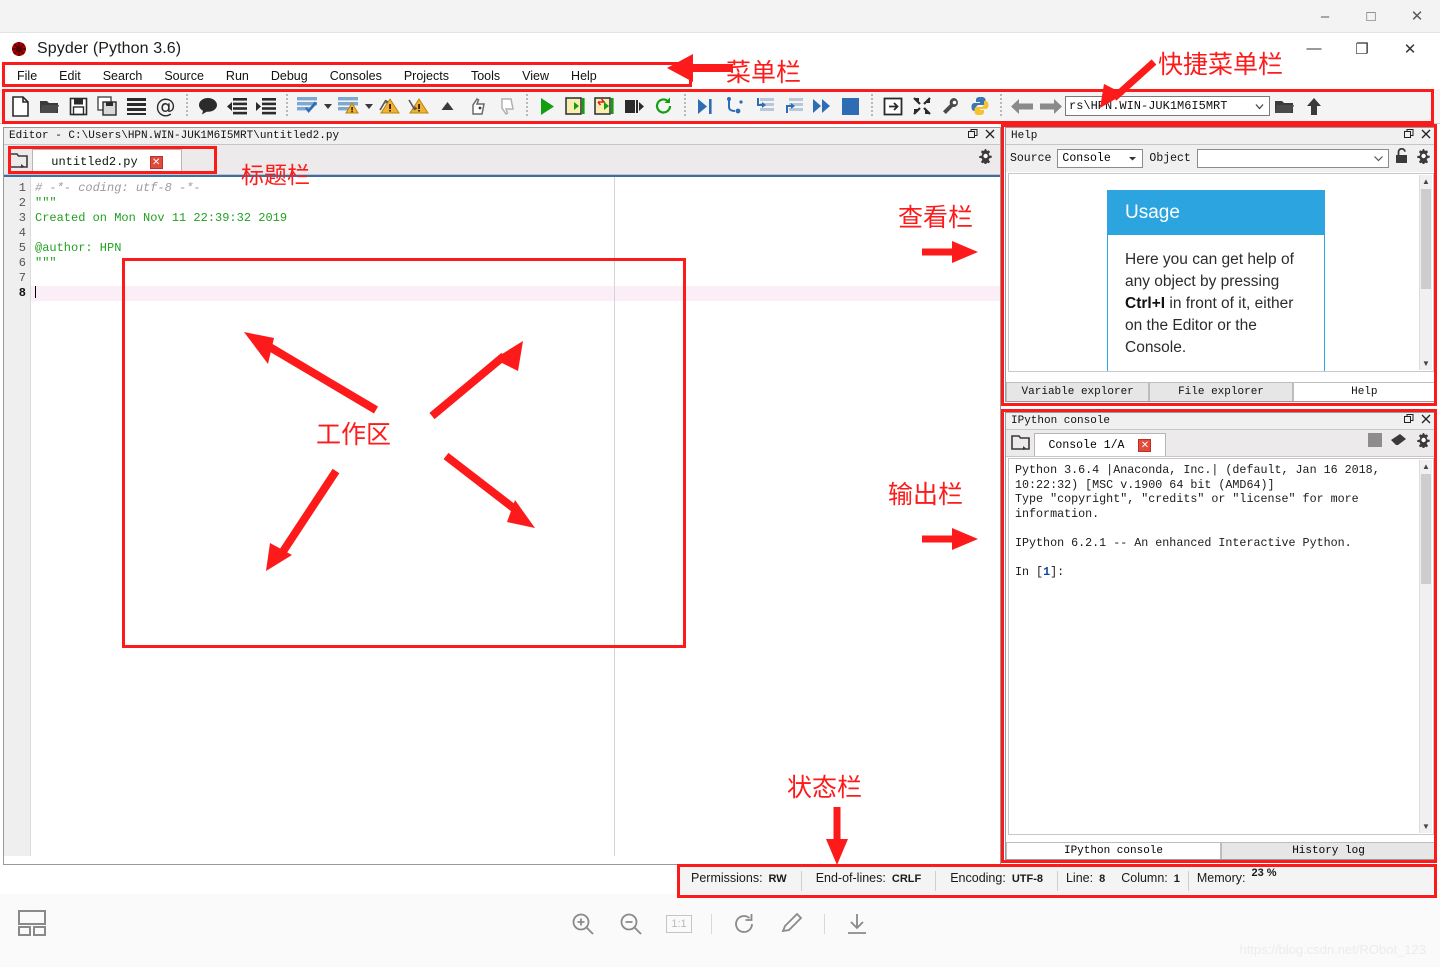 This screenshot has width=1440, height=967. I want to click on spyder-minimize-button: —, so click(1314, 48).